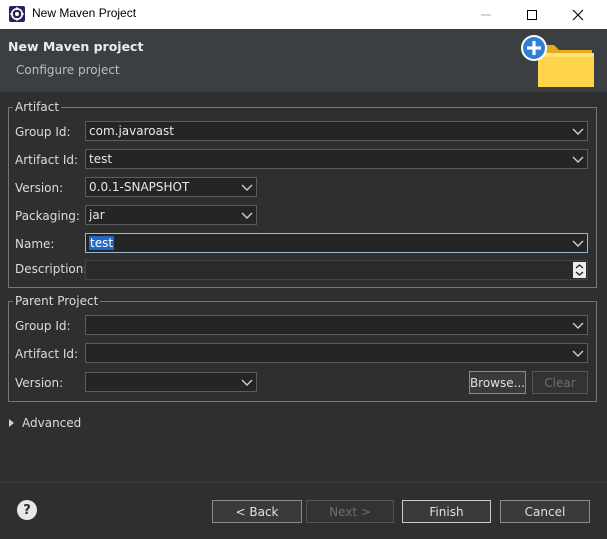 Image resolution: width=607 pixels, height=539 pixels. Describe the element at coordinates (11, 423) in the screenshot. I see `expand-triangle-icon` at that location.